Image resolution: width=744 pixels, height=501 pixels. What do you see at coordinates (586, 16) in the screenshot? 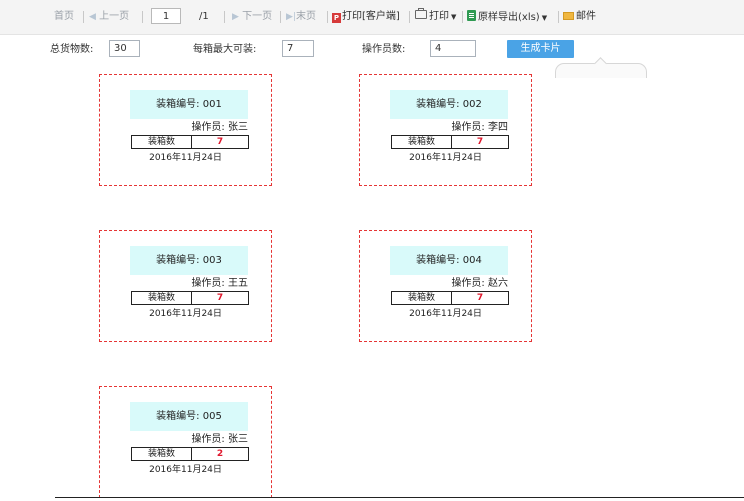
I see `mail-label: 邮件` at bounding box center [586, 16].